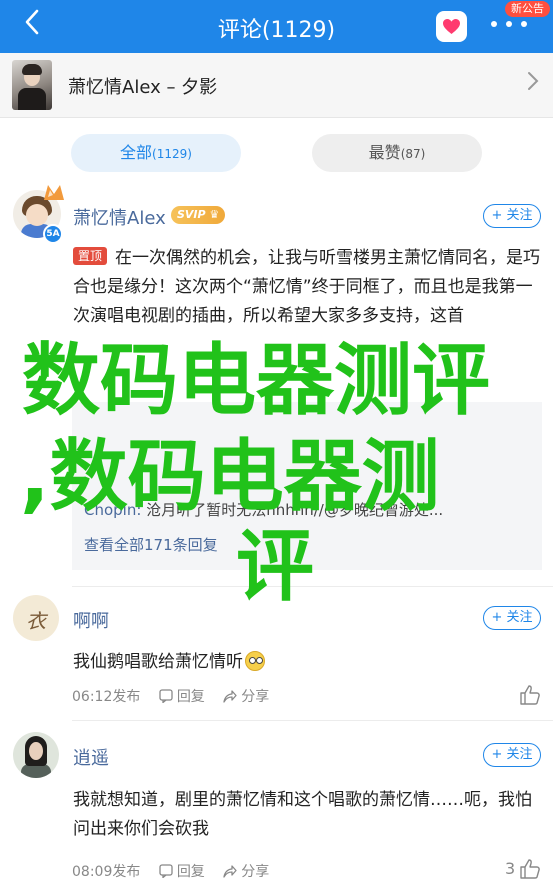 The height and width of the screenshot is (887, 553). I want to click on tab-most-liked: 最赞(87), so click(397, 153).